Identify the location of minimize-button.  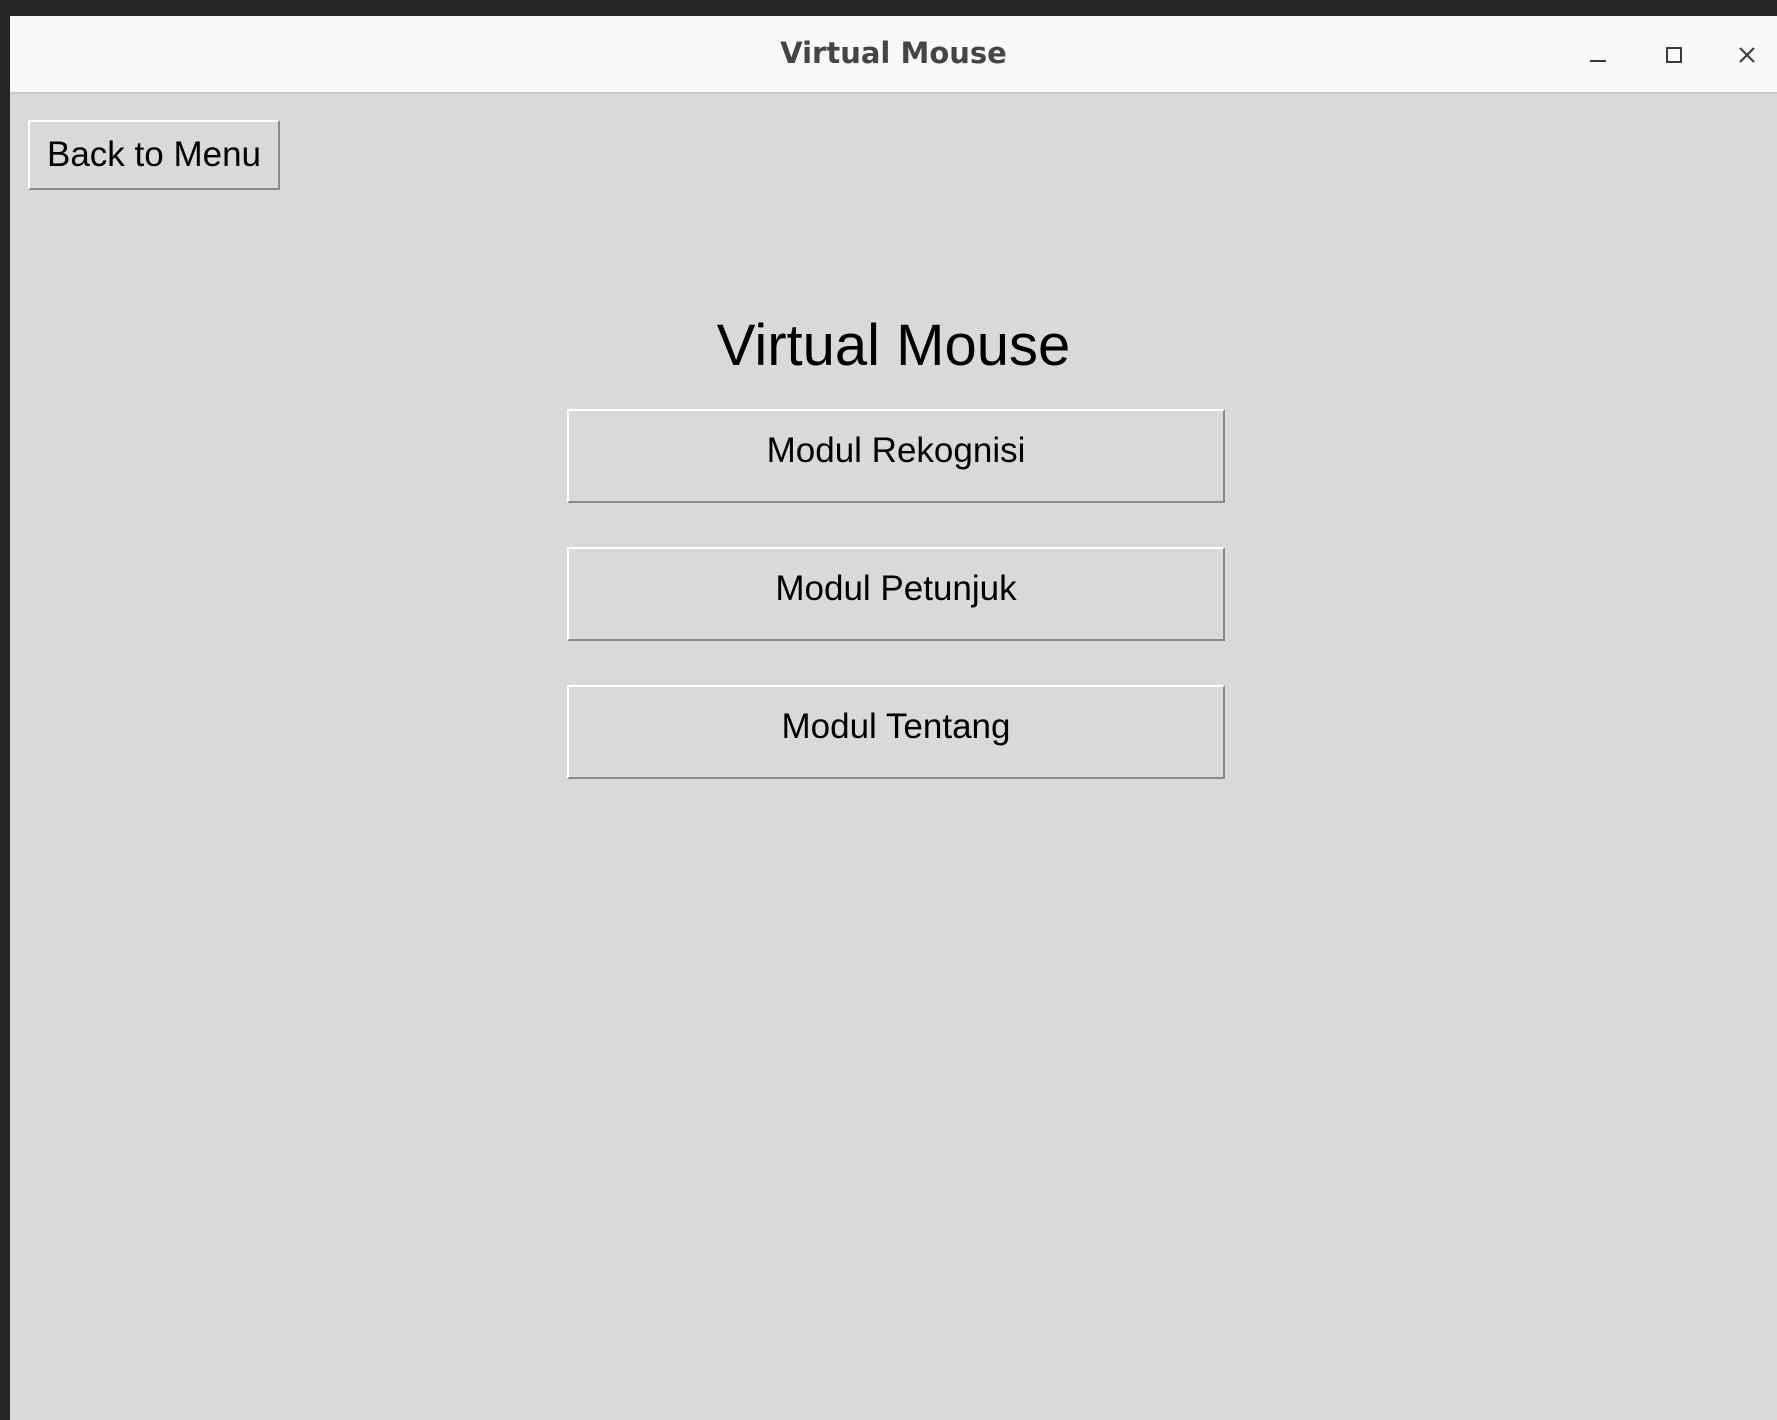
(1598, 55).